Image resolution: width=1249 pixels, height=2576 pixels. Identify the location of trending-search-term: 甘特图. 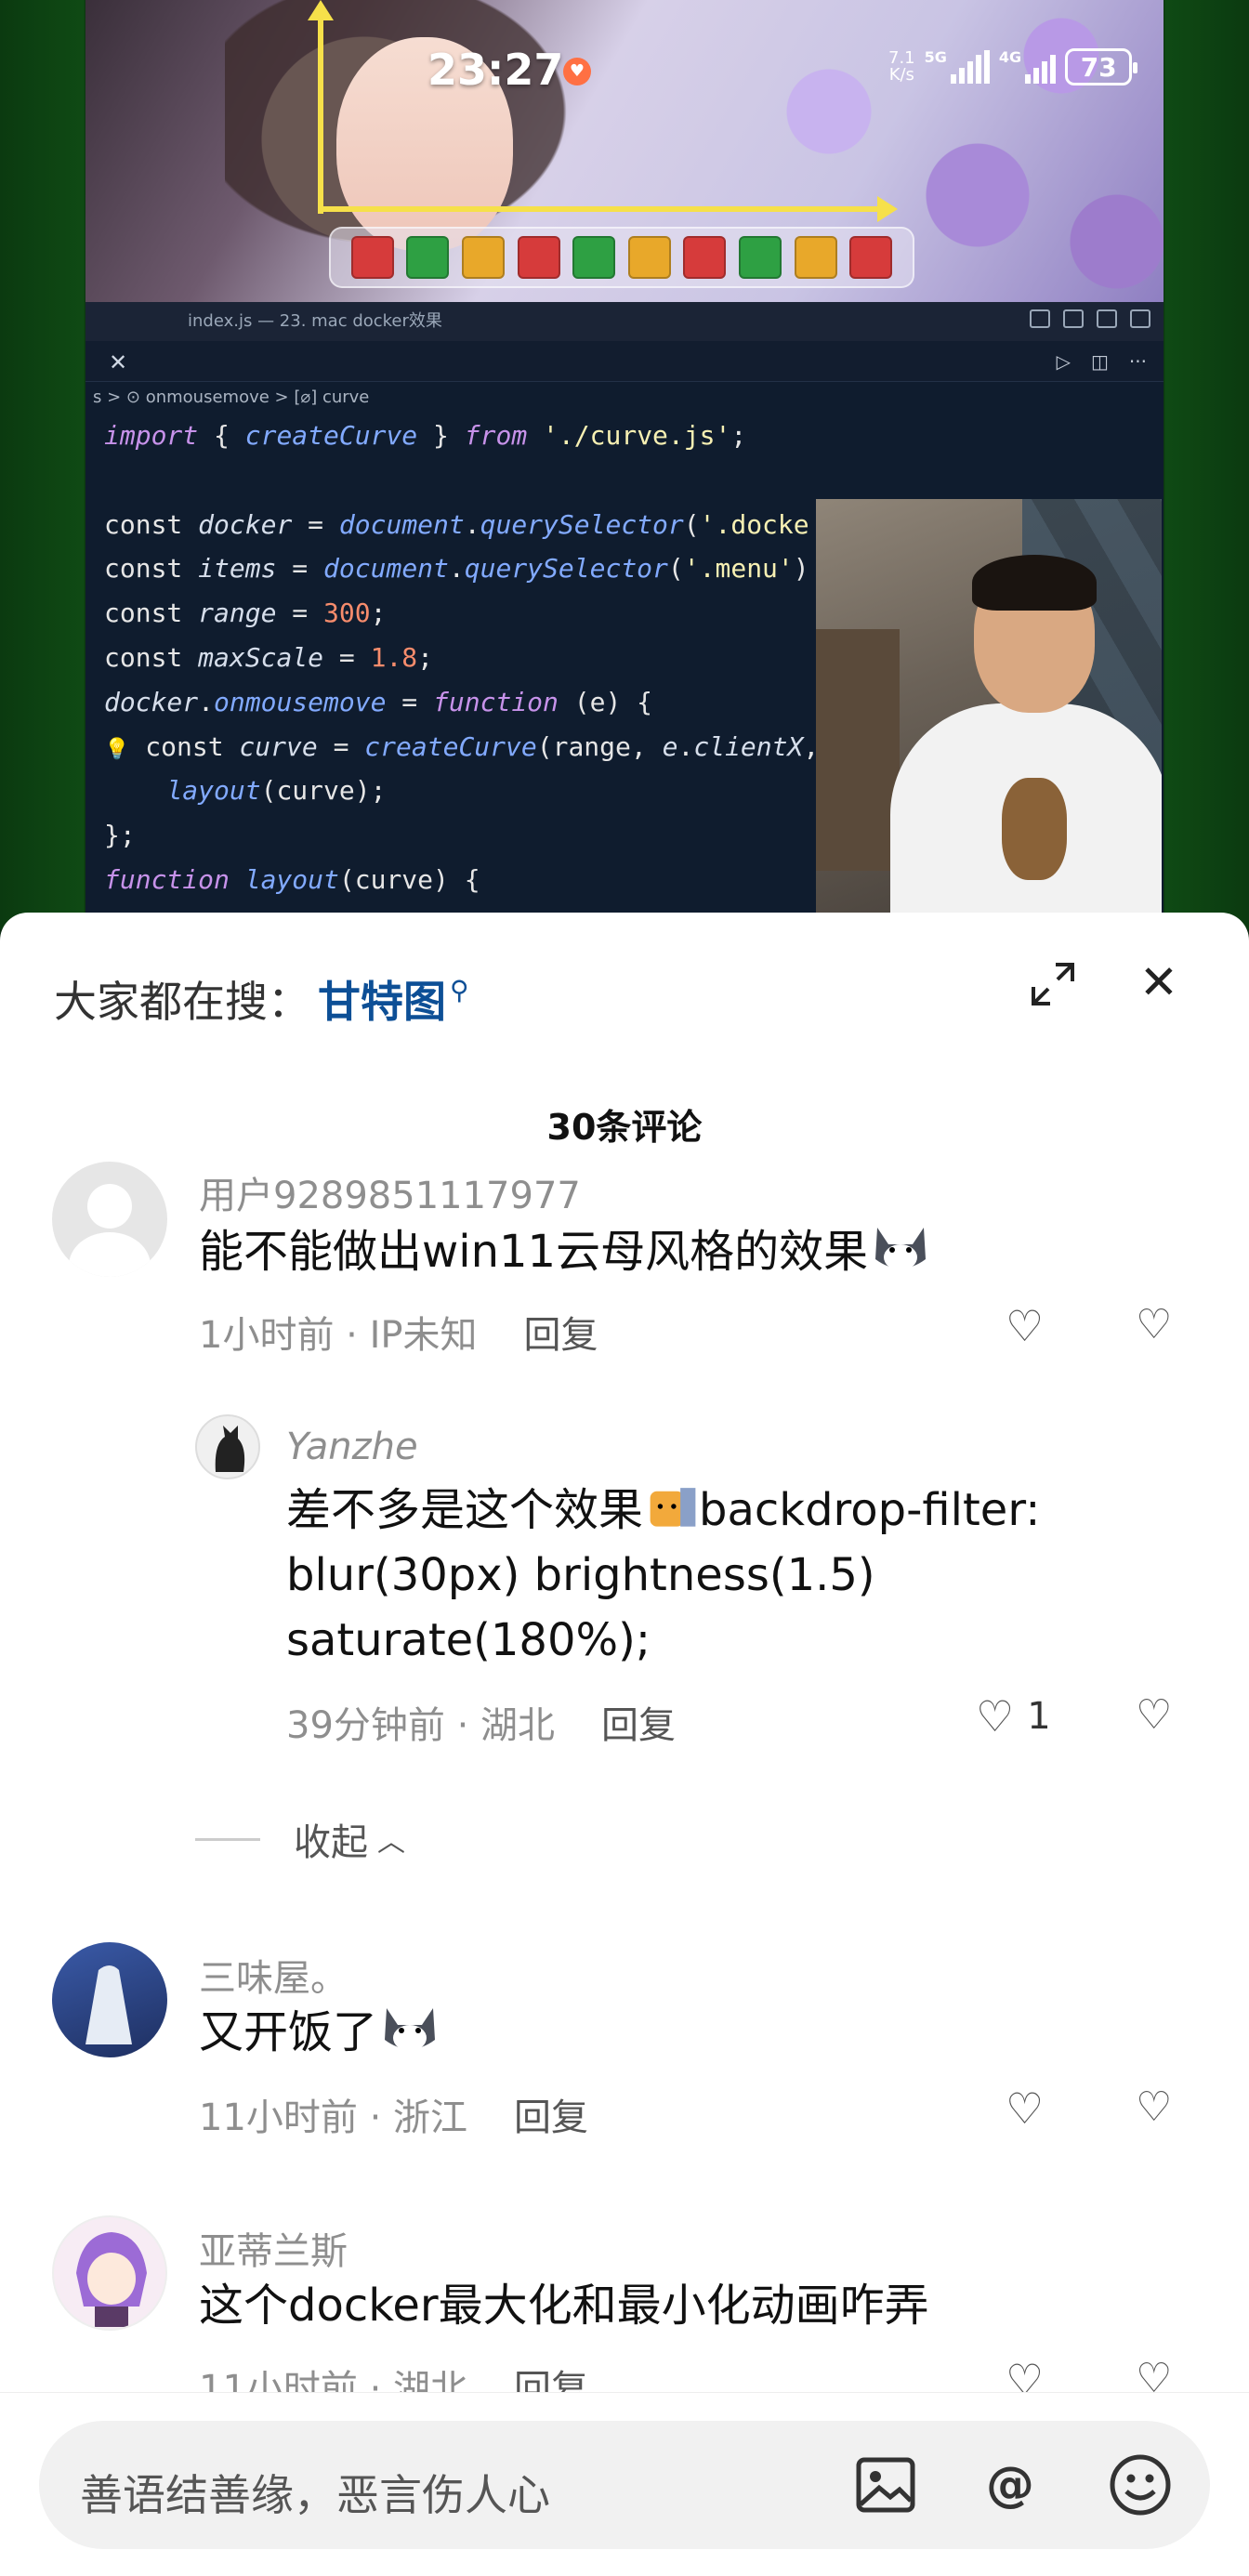
(382, 999).